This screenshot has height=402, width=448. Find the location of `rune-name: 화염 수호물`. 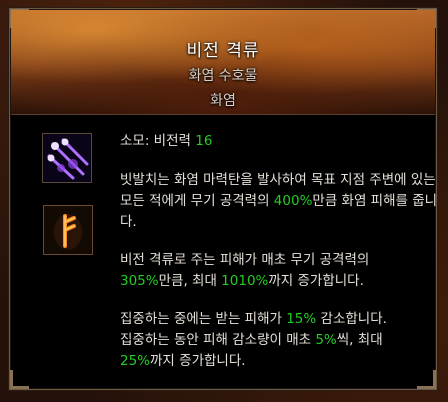

rune-name: 화염 수호물 is located at coordinates (223, 76).